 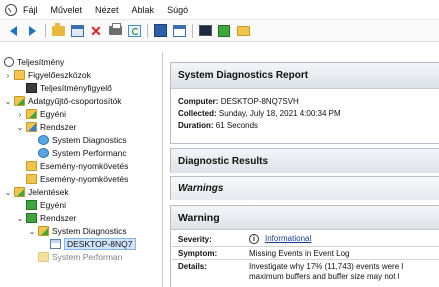 I want to click on duration-row: Duration: 61 Seconds, so click(x=218, y=125).